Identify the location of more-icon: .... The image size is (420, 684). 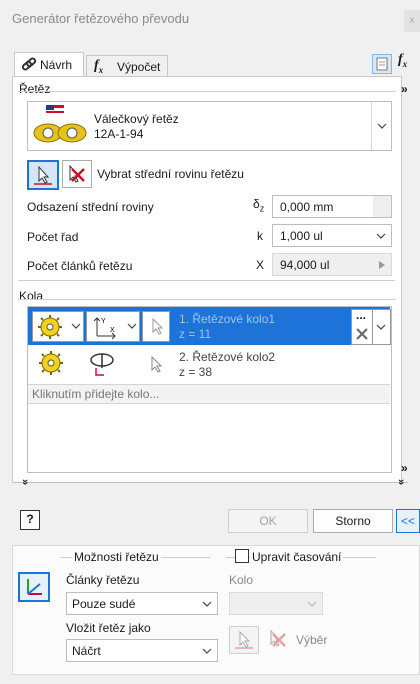
(361, 315).